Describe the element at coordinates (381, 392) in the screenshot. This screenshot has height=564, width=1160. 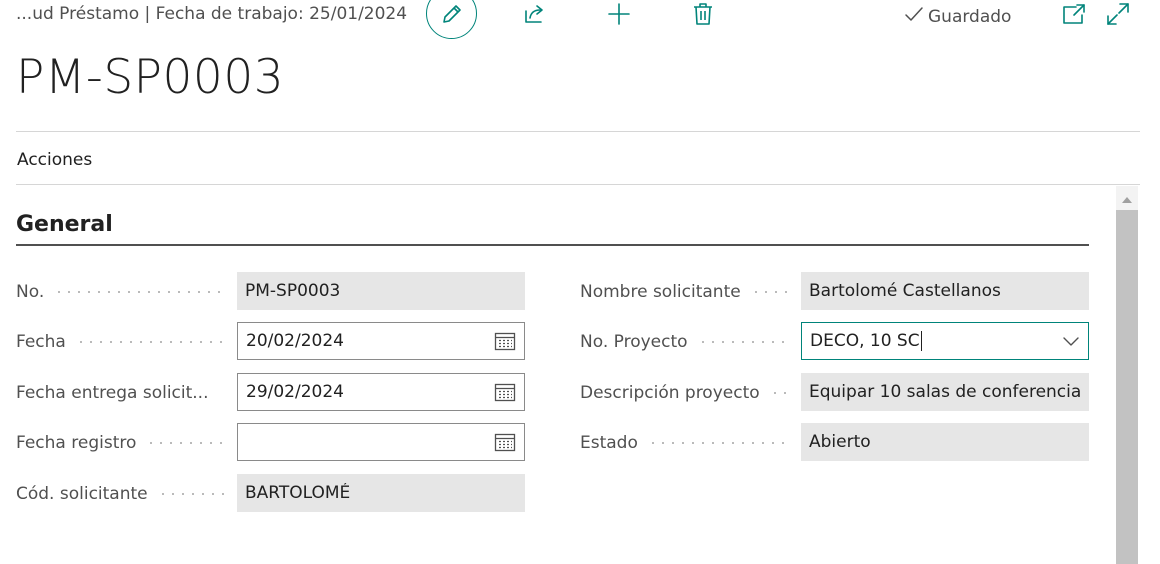
I see `fecha-entrega-field: 29/02/2024` at that location.